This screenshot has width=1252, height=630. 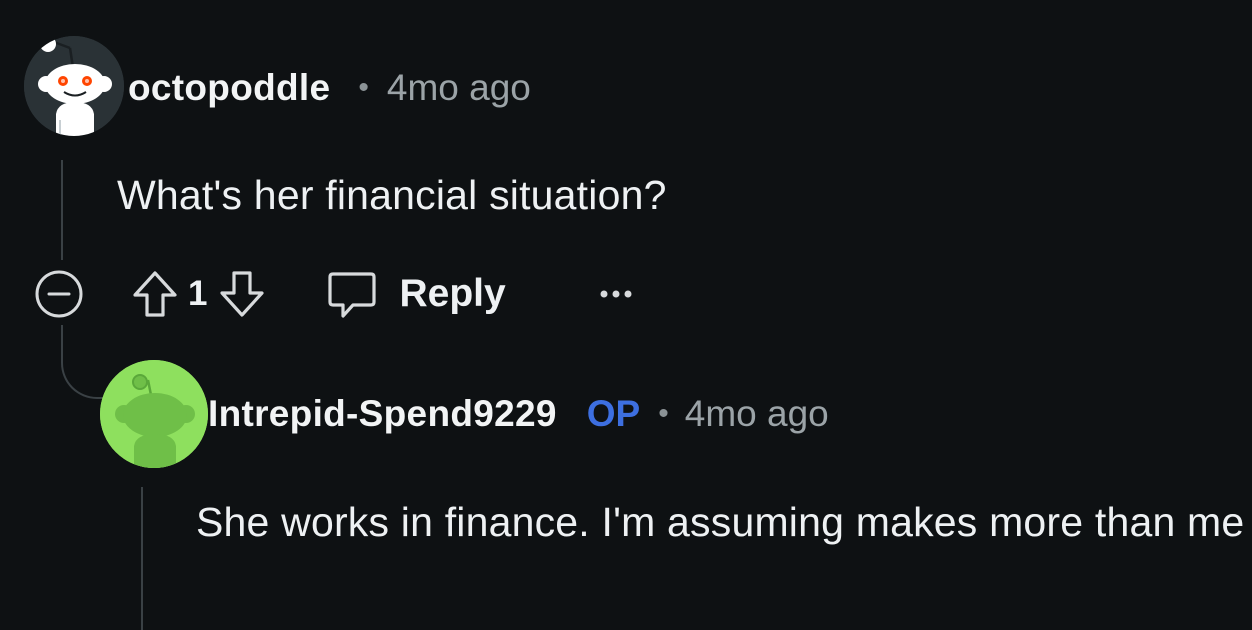 I want to click on downvote-button, so click(x=242, y=294).